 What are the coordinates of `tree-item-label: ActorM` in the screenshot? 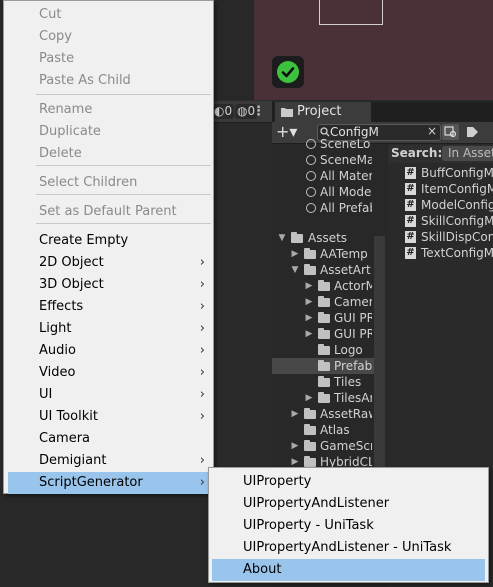 It's located at (353, 286).